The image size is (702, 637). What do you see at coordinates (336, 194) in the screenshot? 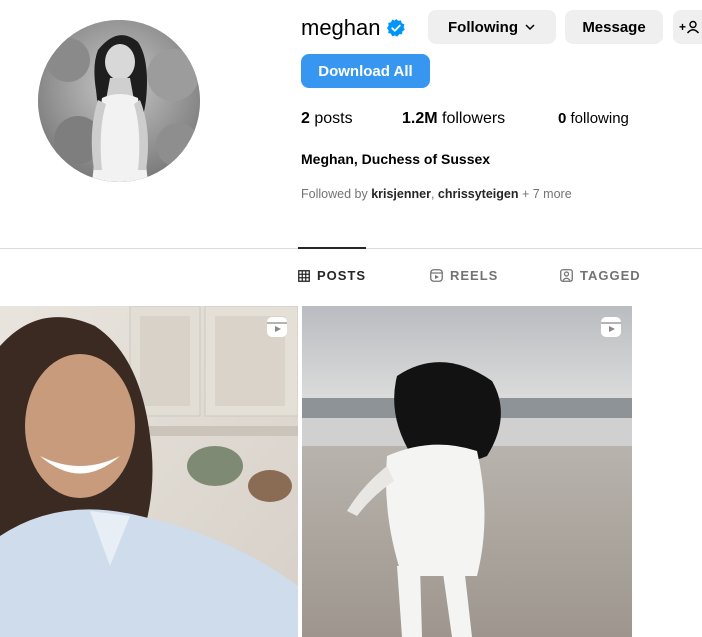
I see `followed-by-prefix: Followed by` at bounding box center [336, 194].